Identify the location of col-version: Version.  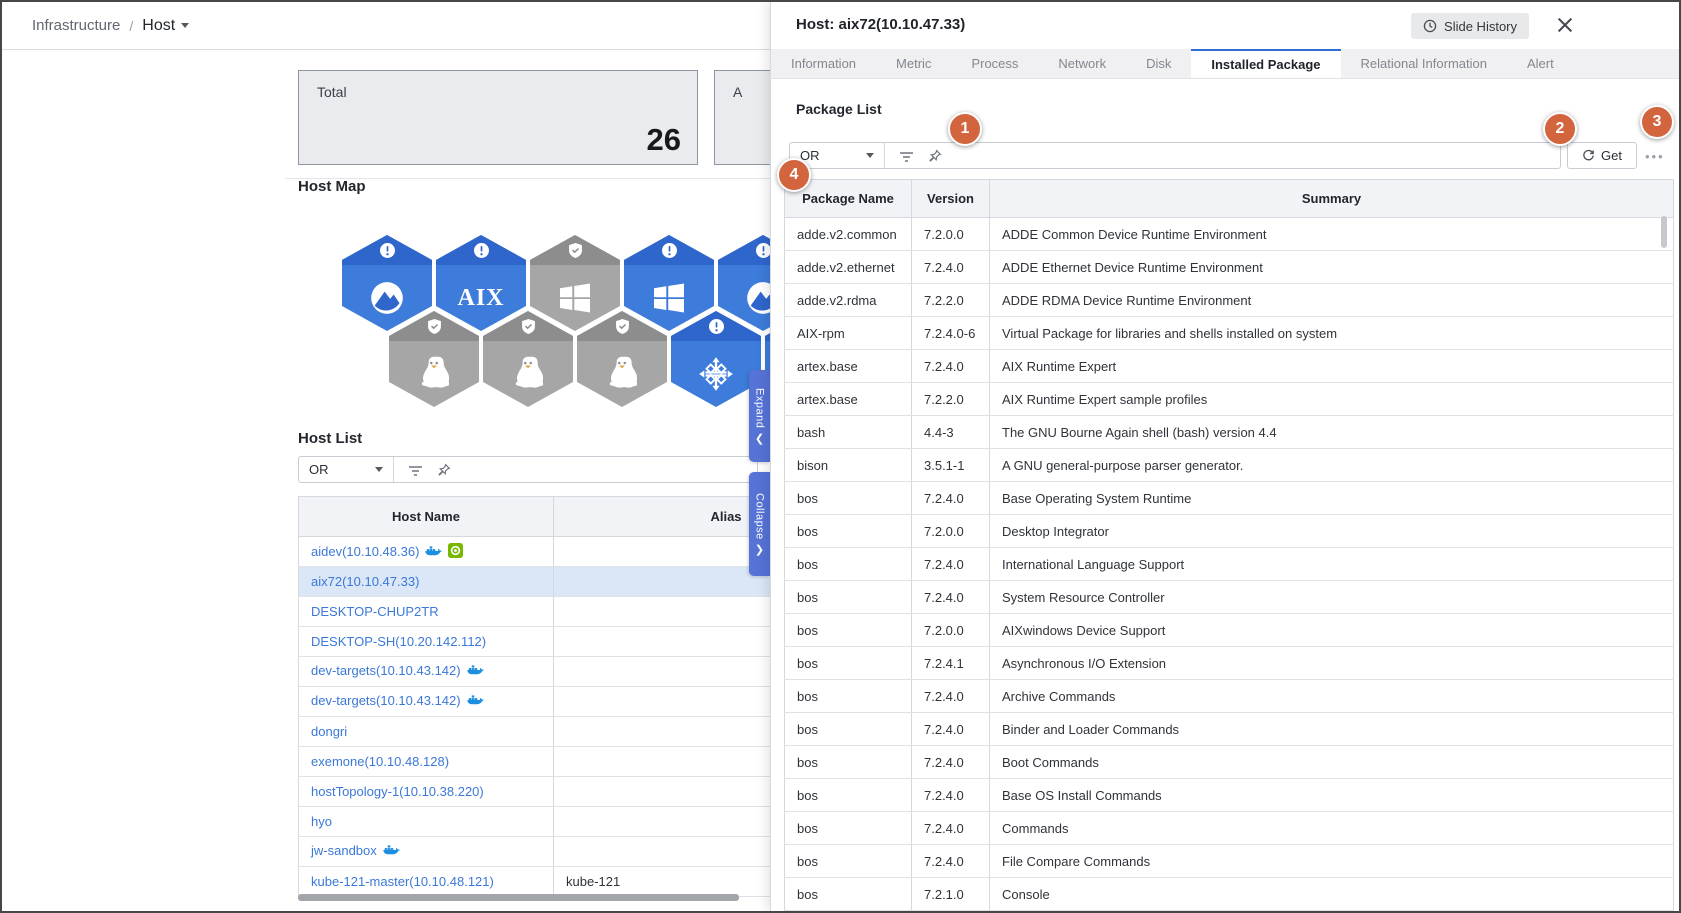
(950, 198).